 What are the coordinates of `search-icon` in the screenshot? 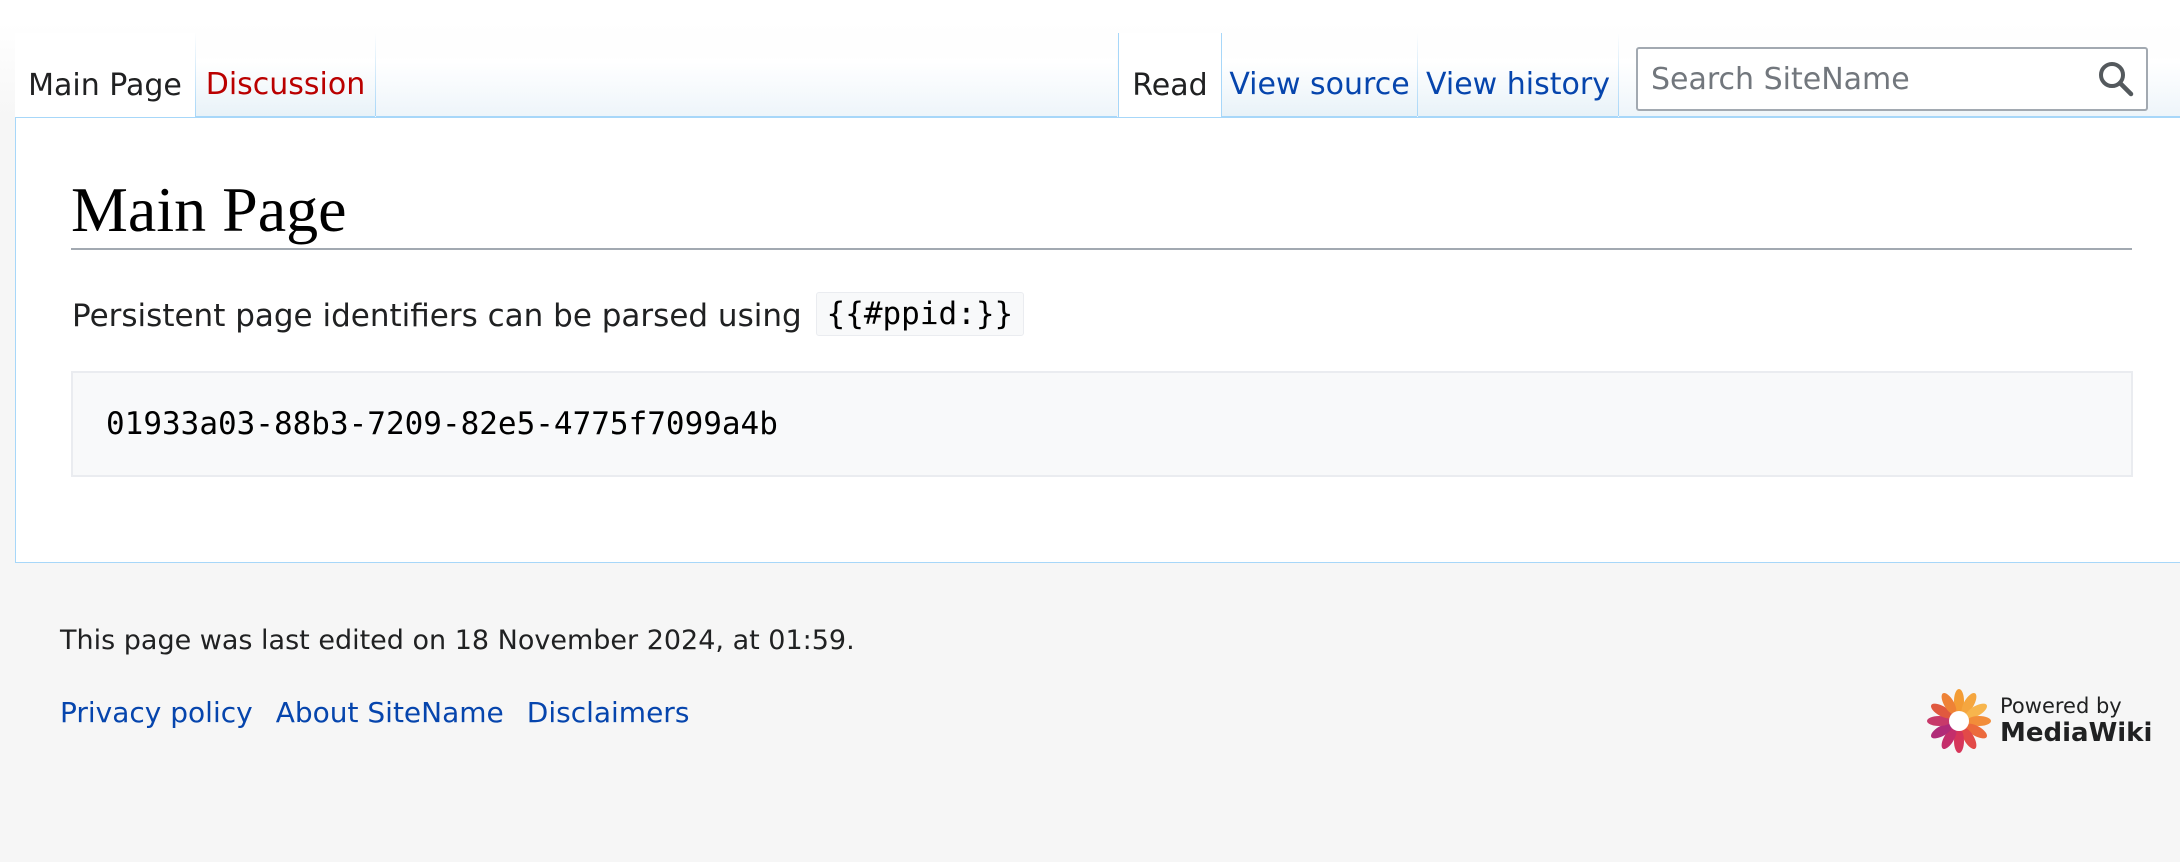 It's located at (2116, 79).